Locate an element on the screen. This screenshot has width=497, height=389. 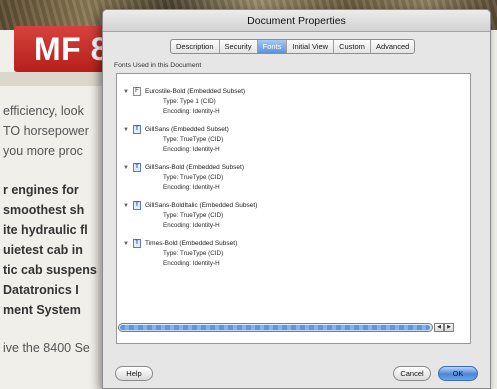
tab-fonts: Fonts is located at coordinates (272, 46).